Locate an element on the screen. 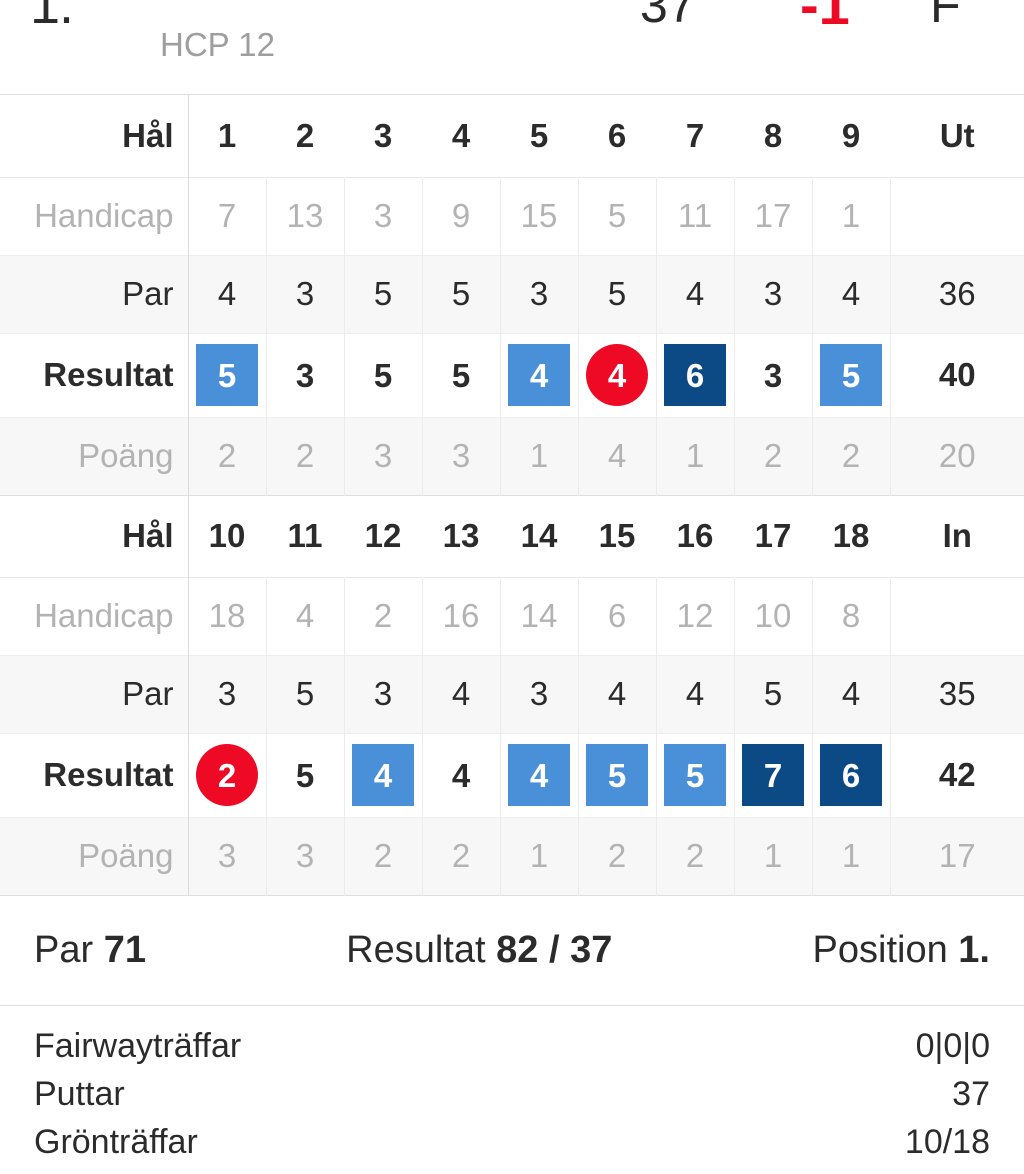 The height and width of the screenshot is (1174, 1024). result-cell-18: 6 is located at coordinates (851, 775).